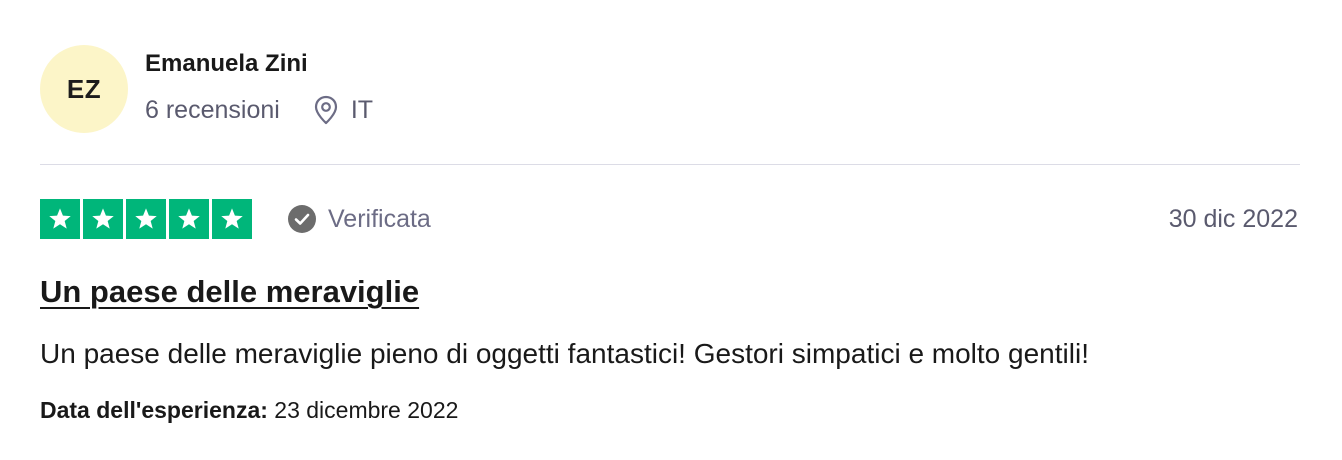 The height and width of the screenshot is (460, 1342). What do you see at coordinates (379, 218) in the screenshot?
I see `verified-label: Verificata` at bounding box center [379, 218].